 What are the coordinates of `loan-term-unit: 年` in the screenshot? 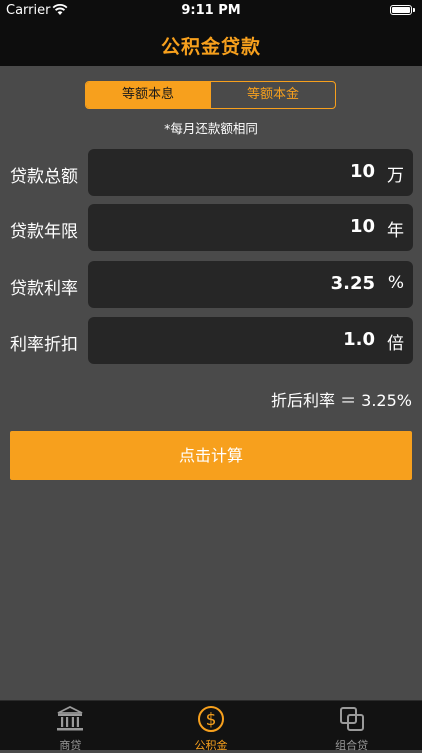 It's located at (395, 231).